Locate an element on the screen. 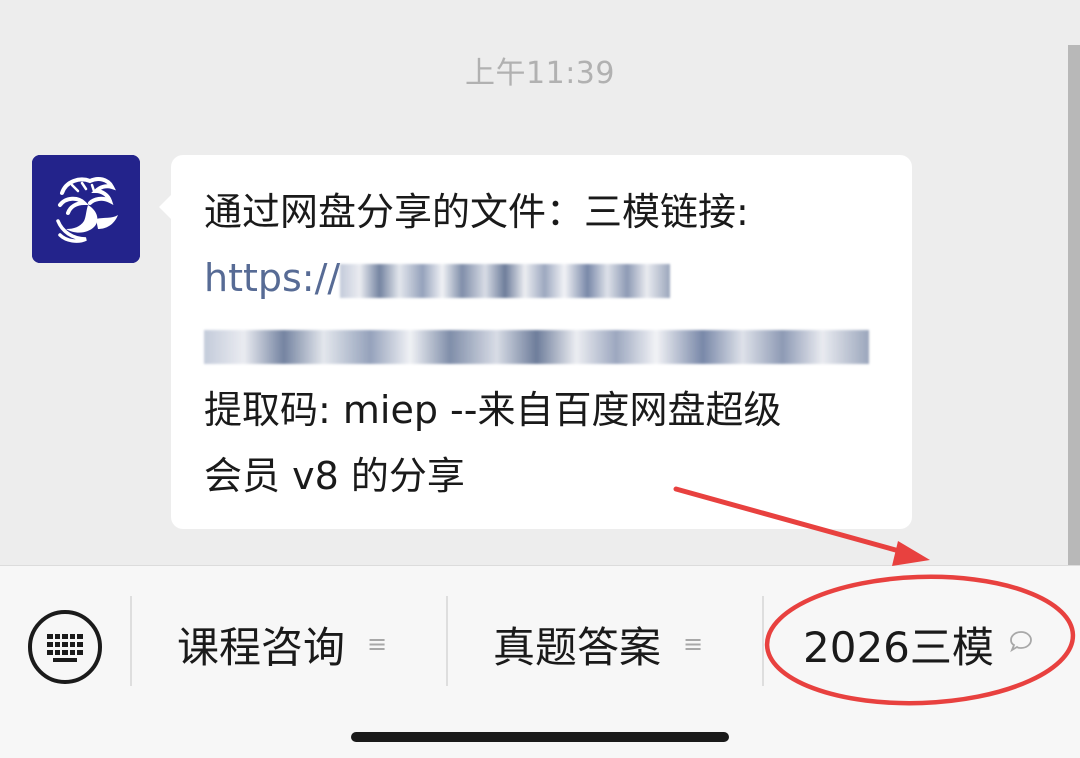 The image size is (1080, 758). share-link: https:// is located at coordinates (558, 278).